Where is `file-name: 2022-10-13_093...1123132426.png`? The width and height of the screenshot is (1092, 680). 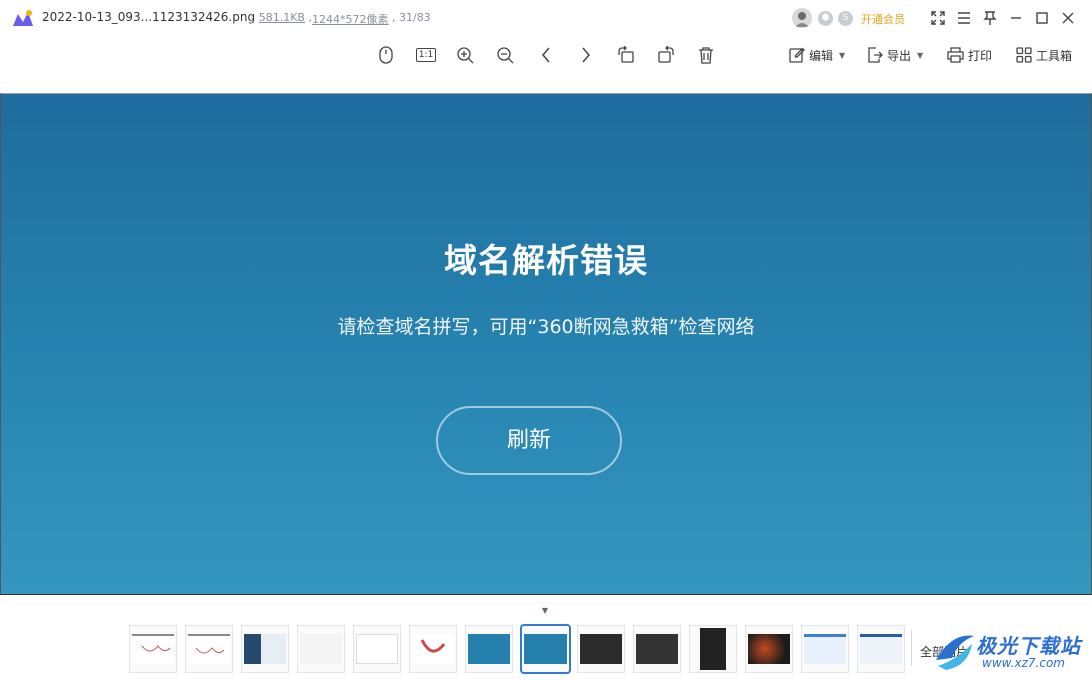
file-name: 2022-10-13_093...1123132426.png is located at coordinates (149, 17).